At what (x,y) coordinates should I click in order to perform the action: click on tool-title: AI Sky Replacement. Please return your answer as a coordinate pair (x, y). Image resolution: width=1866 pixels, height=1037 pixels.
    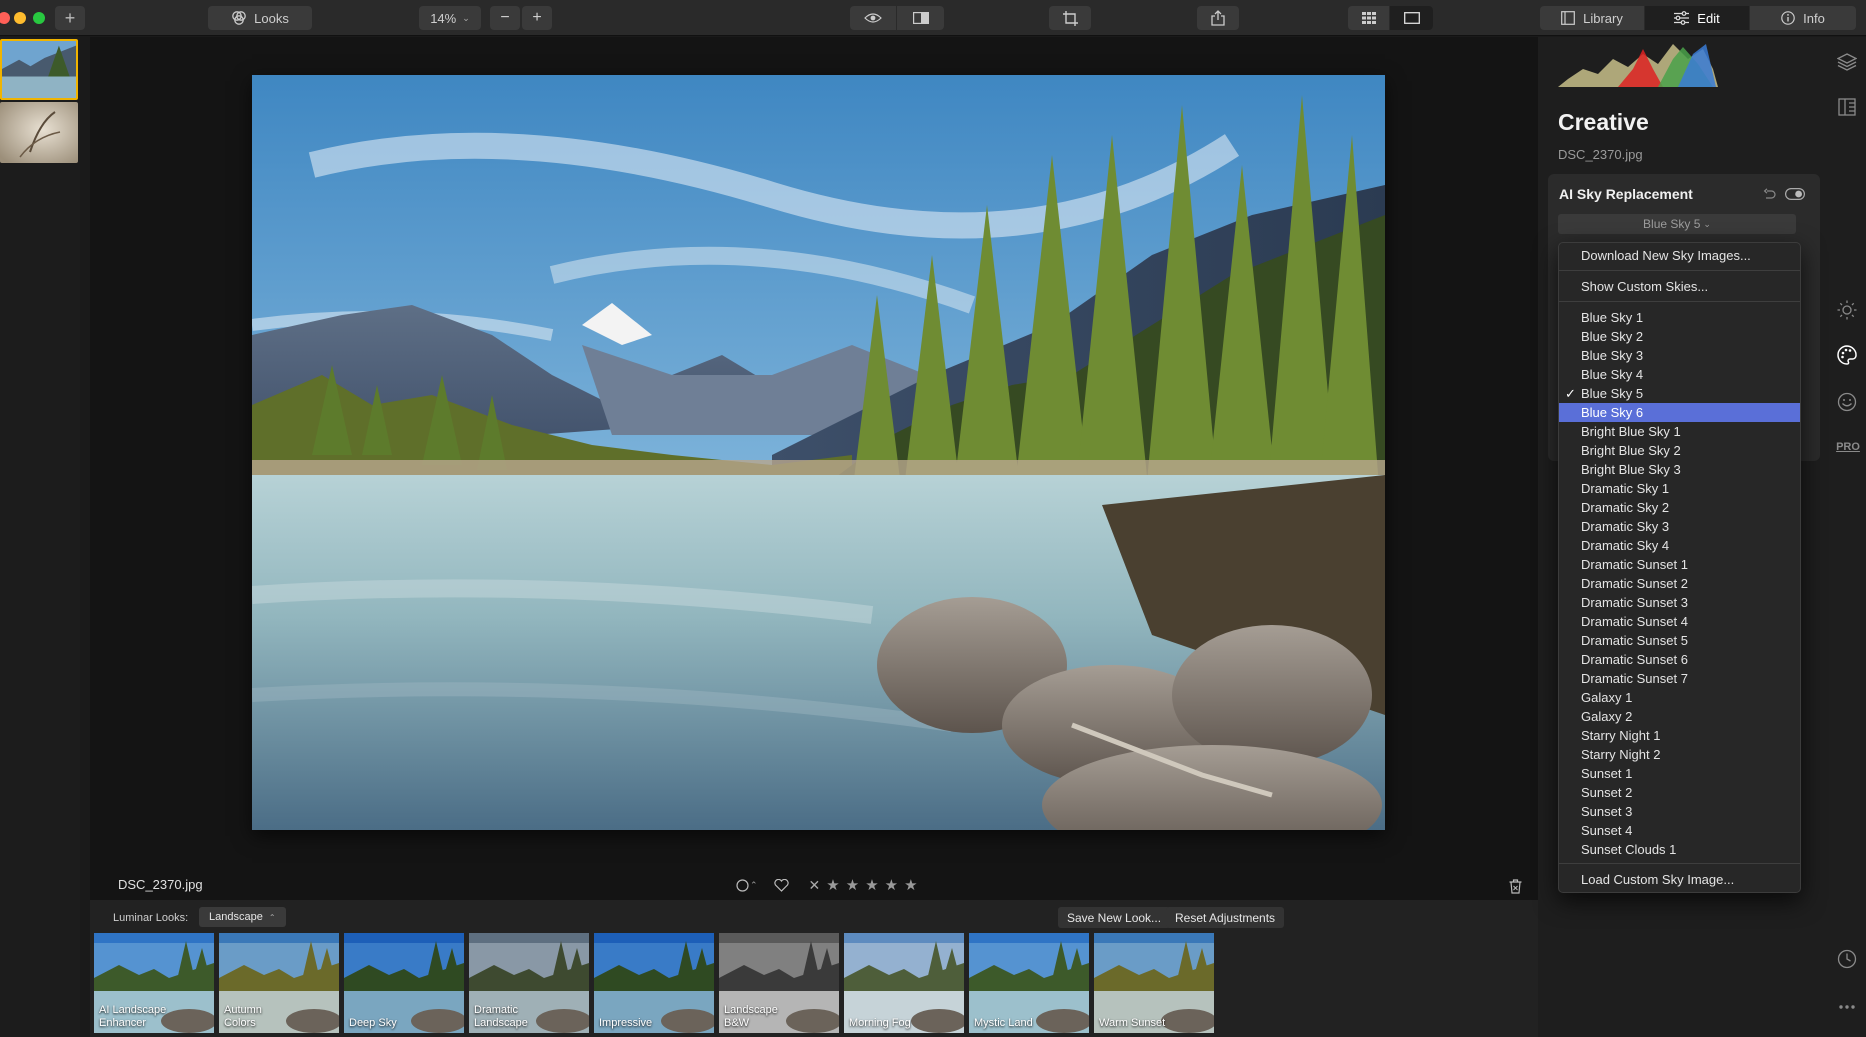
    Looking at the image, I should click on (1626, 194).